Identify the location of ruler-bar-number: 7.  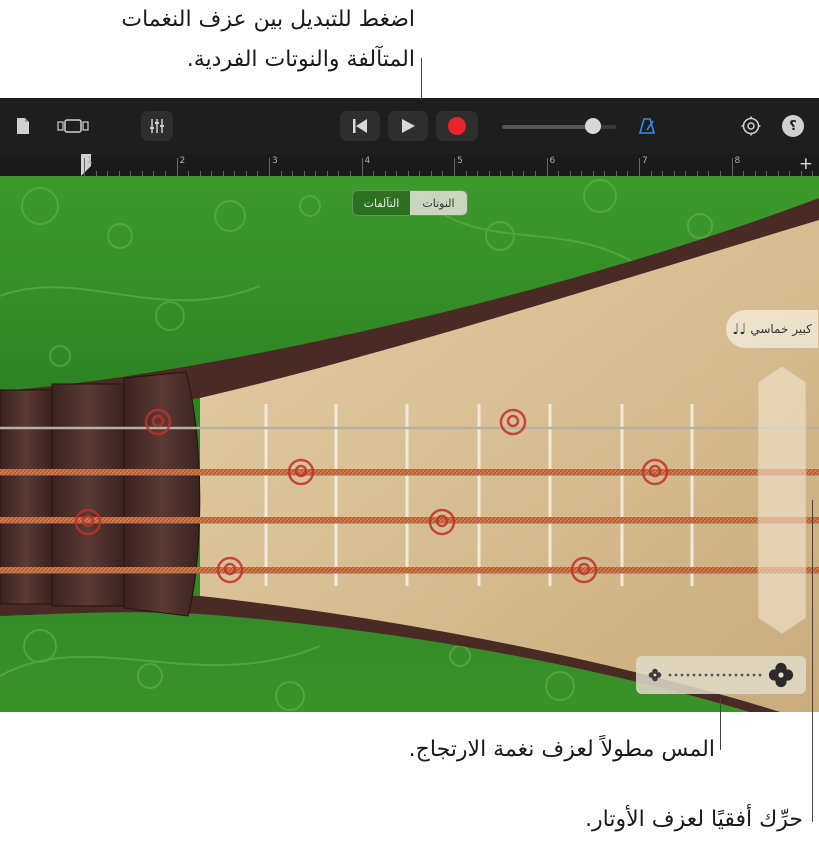
(645, 161).